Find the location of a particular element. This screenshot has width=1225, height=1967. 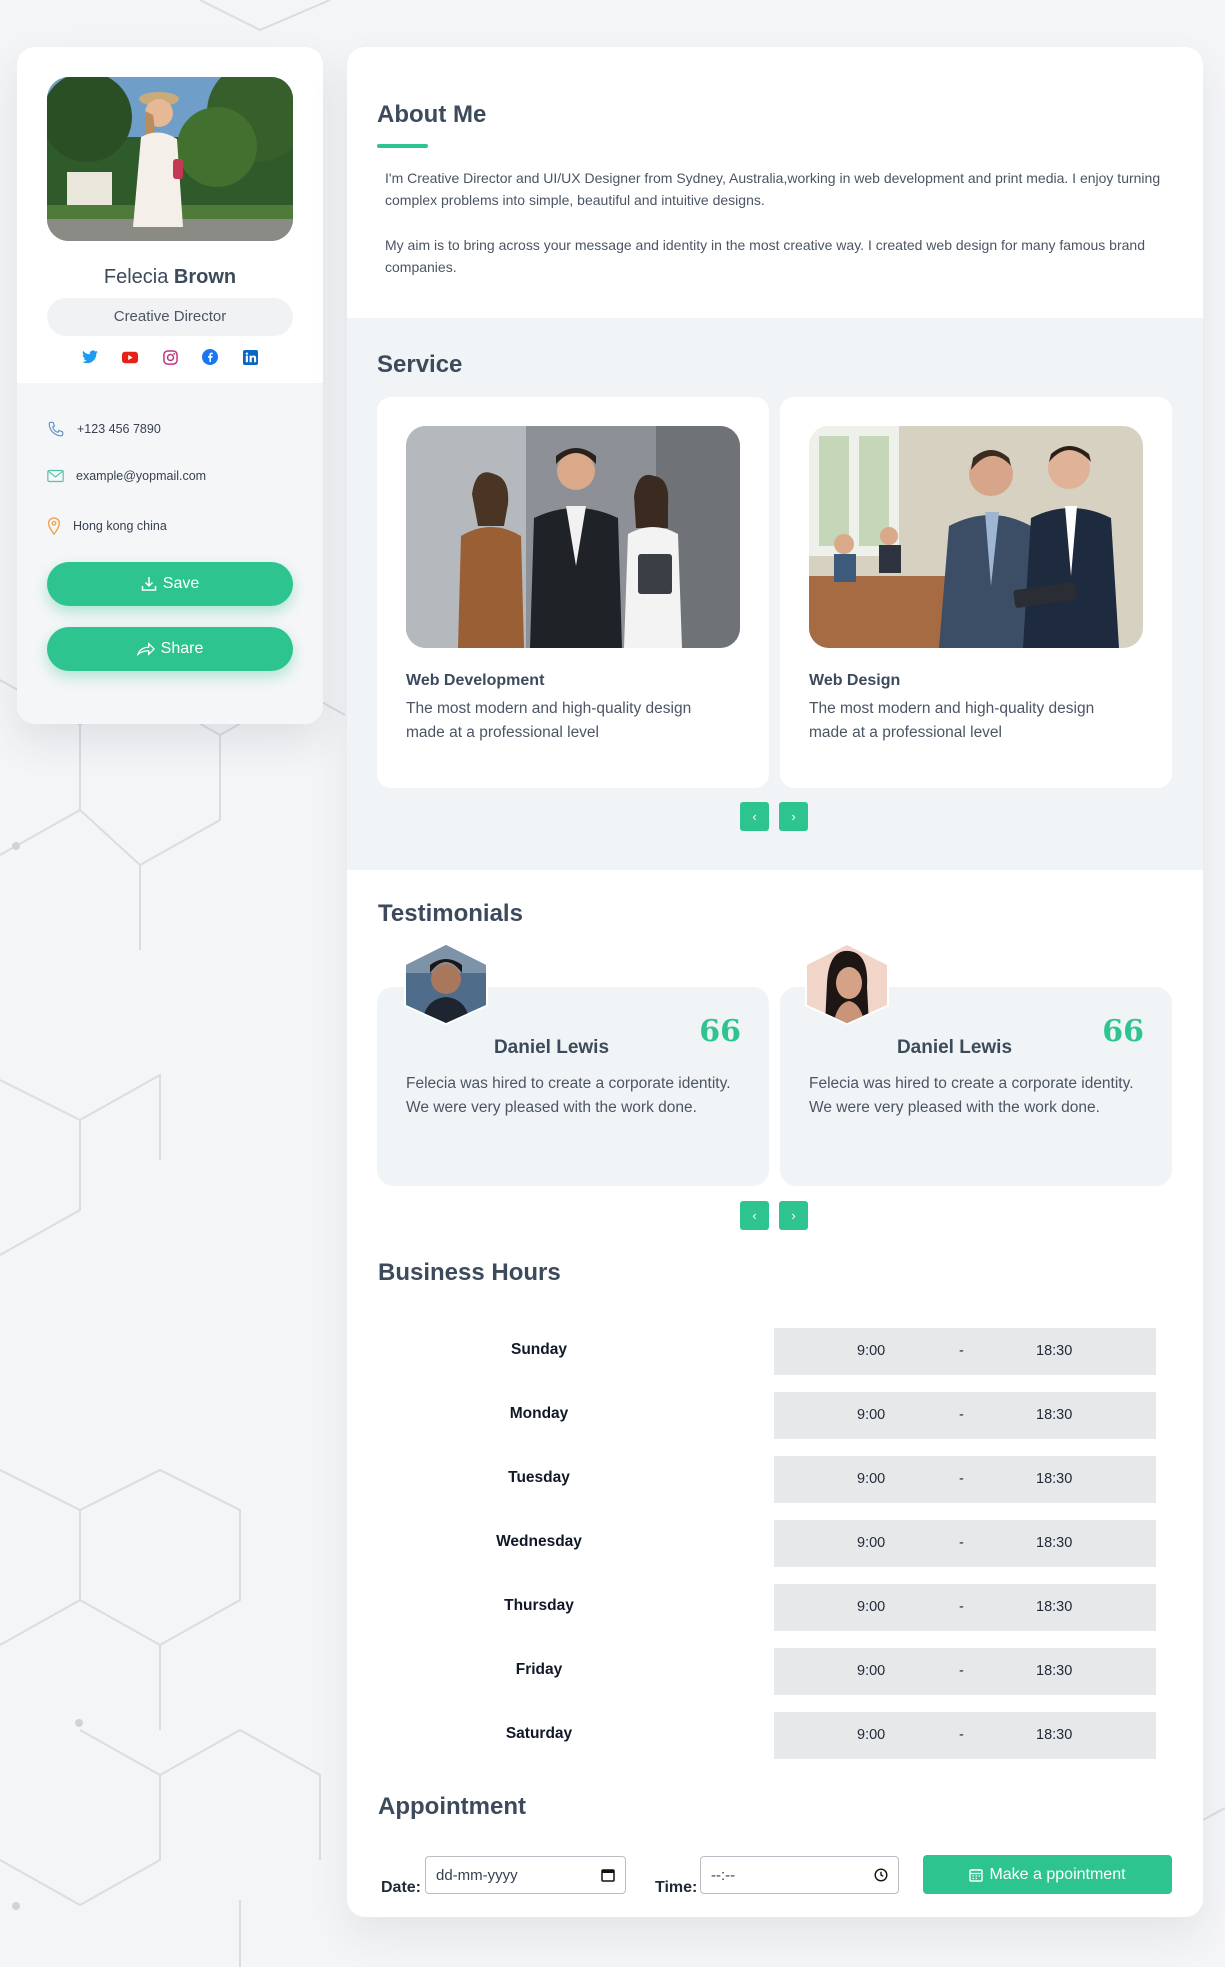

social-links is located at coordinates (170, 357).